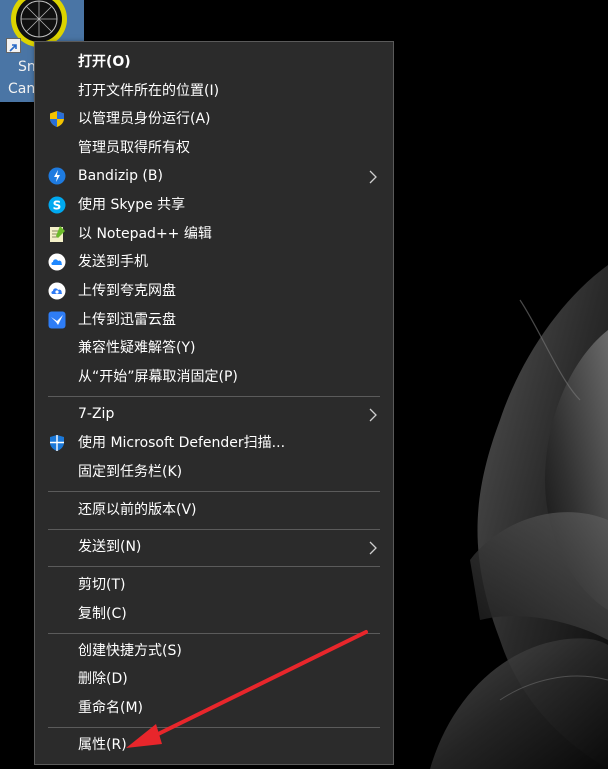 Image resolution: width=608 pixels, height=769 pixels. Describe the element at coordinates (127, 291) in the screenshot. I see `menu-item-label: 上传到夸克网盘` at that location.